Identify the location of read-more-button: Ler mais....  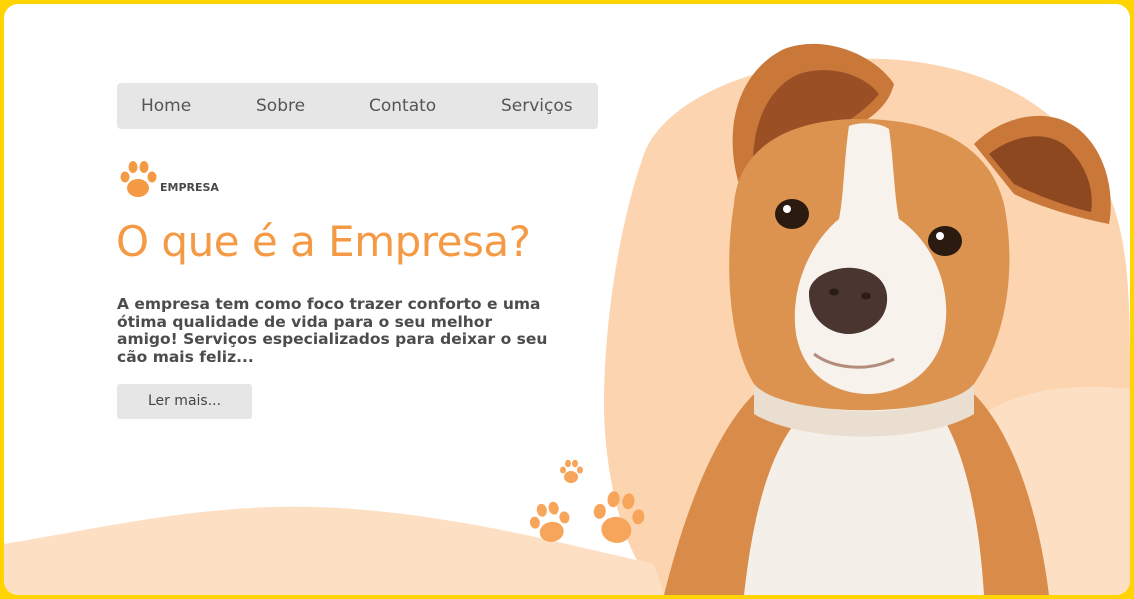
(184, 401).